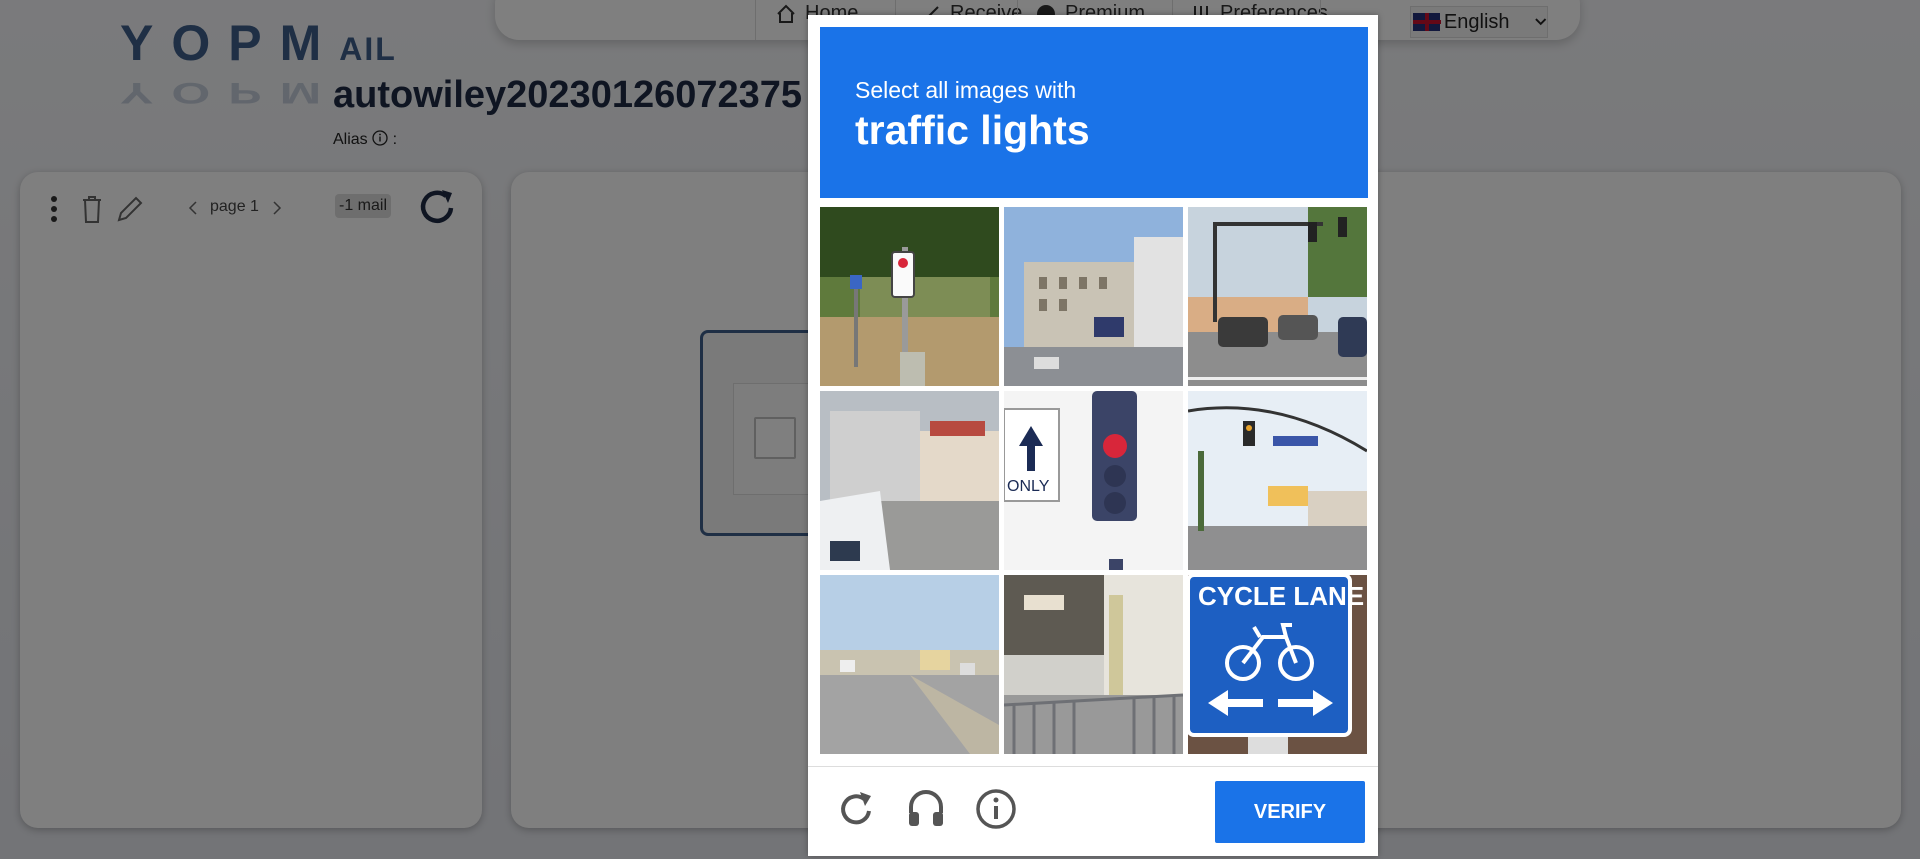  I want to click on cycle-lane-sign-image: CYCLE LANE, so click(1277, 664).